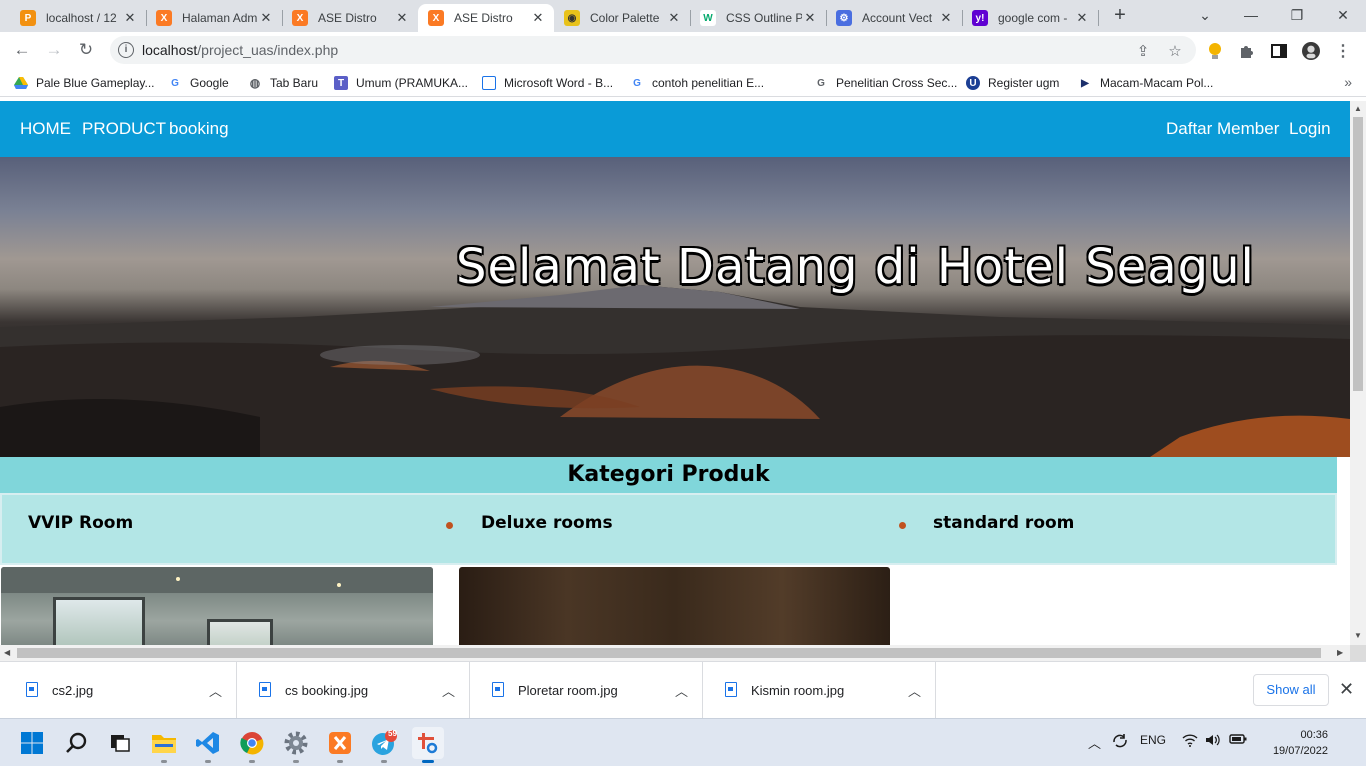 The height and width of the screenshot is (766, 1366). Describe the element at coordinates (208, 745) in the screenshot. I see `vscode-icon` at that location.